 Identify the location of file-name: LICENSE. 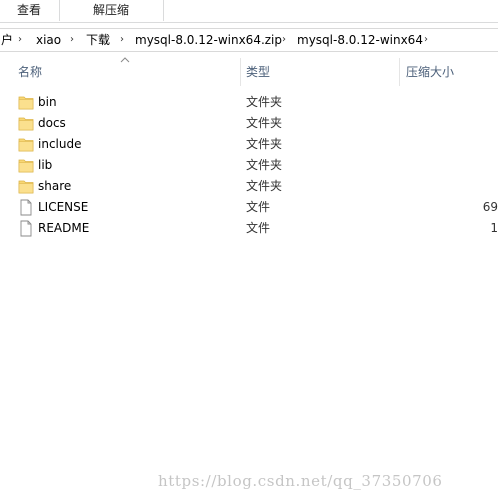
(63, 207).